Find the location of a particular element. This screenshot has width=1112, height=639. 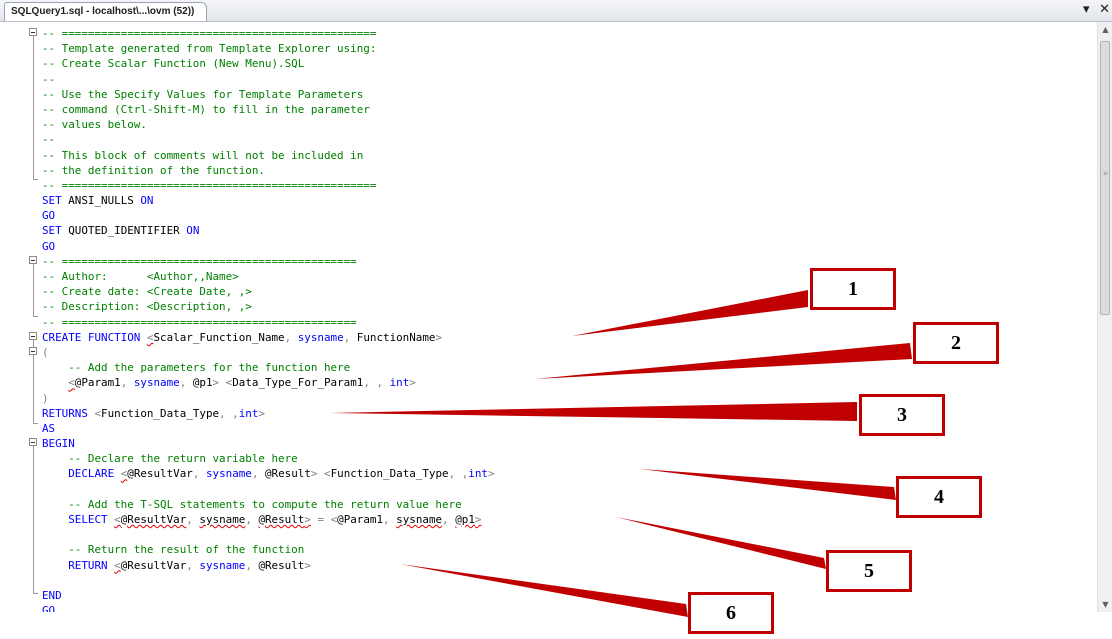

code-line: BEGIN is located at coordinates (268, 443).